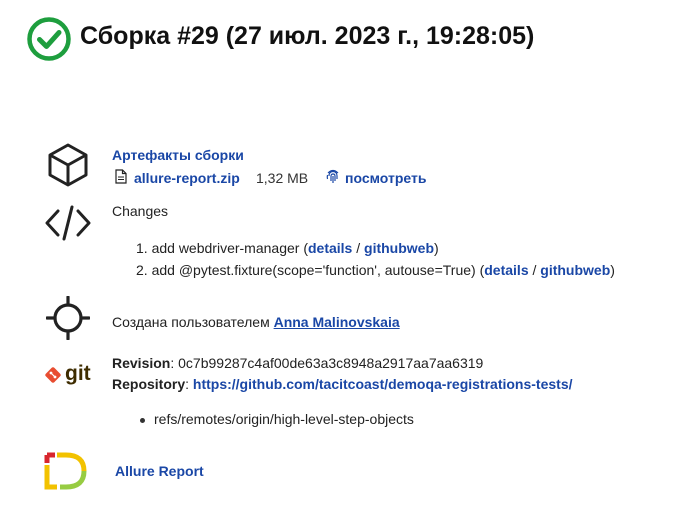 The image size is (678, 521). I want to click on view-artifact-link: посмотреть, so click(385, 178).